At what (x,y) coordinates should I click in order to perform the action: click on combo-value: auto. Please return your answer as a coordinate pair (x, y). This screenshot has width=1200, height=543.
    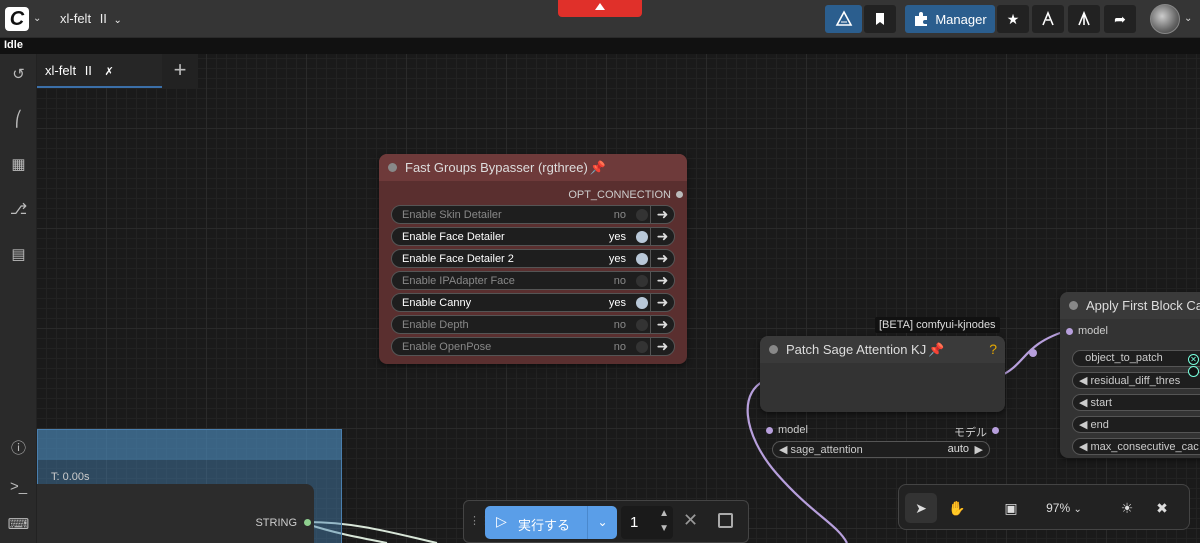
    Looking at the image, I should click on (958, 449).